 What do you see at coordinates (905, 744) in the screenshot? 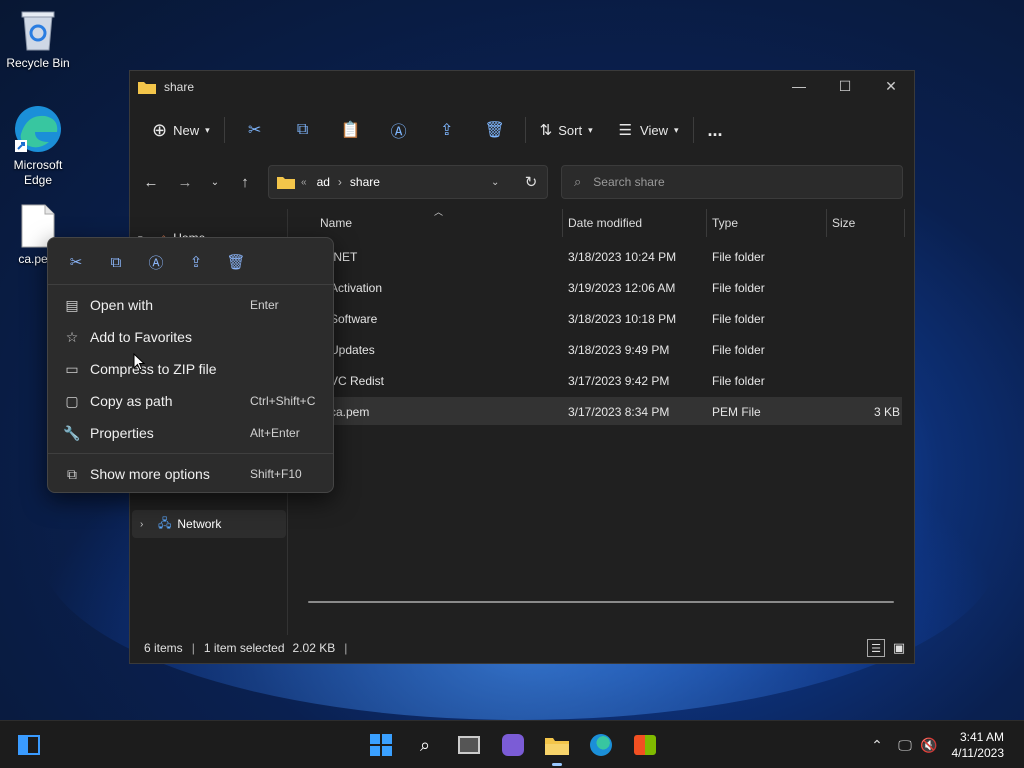
I see `monitor-icon: 🖵` at bounding box center [905, 744].